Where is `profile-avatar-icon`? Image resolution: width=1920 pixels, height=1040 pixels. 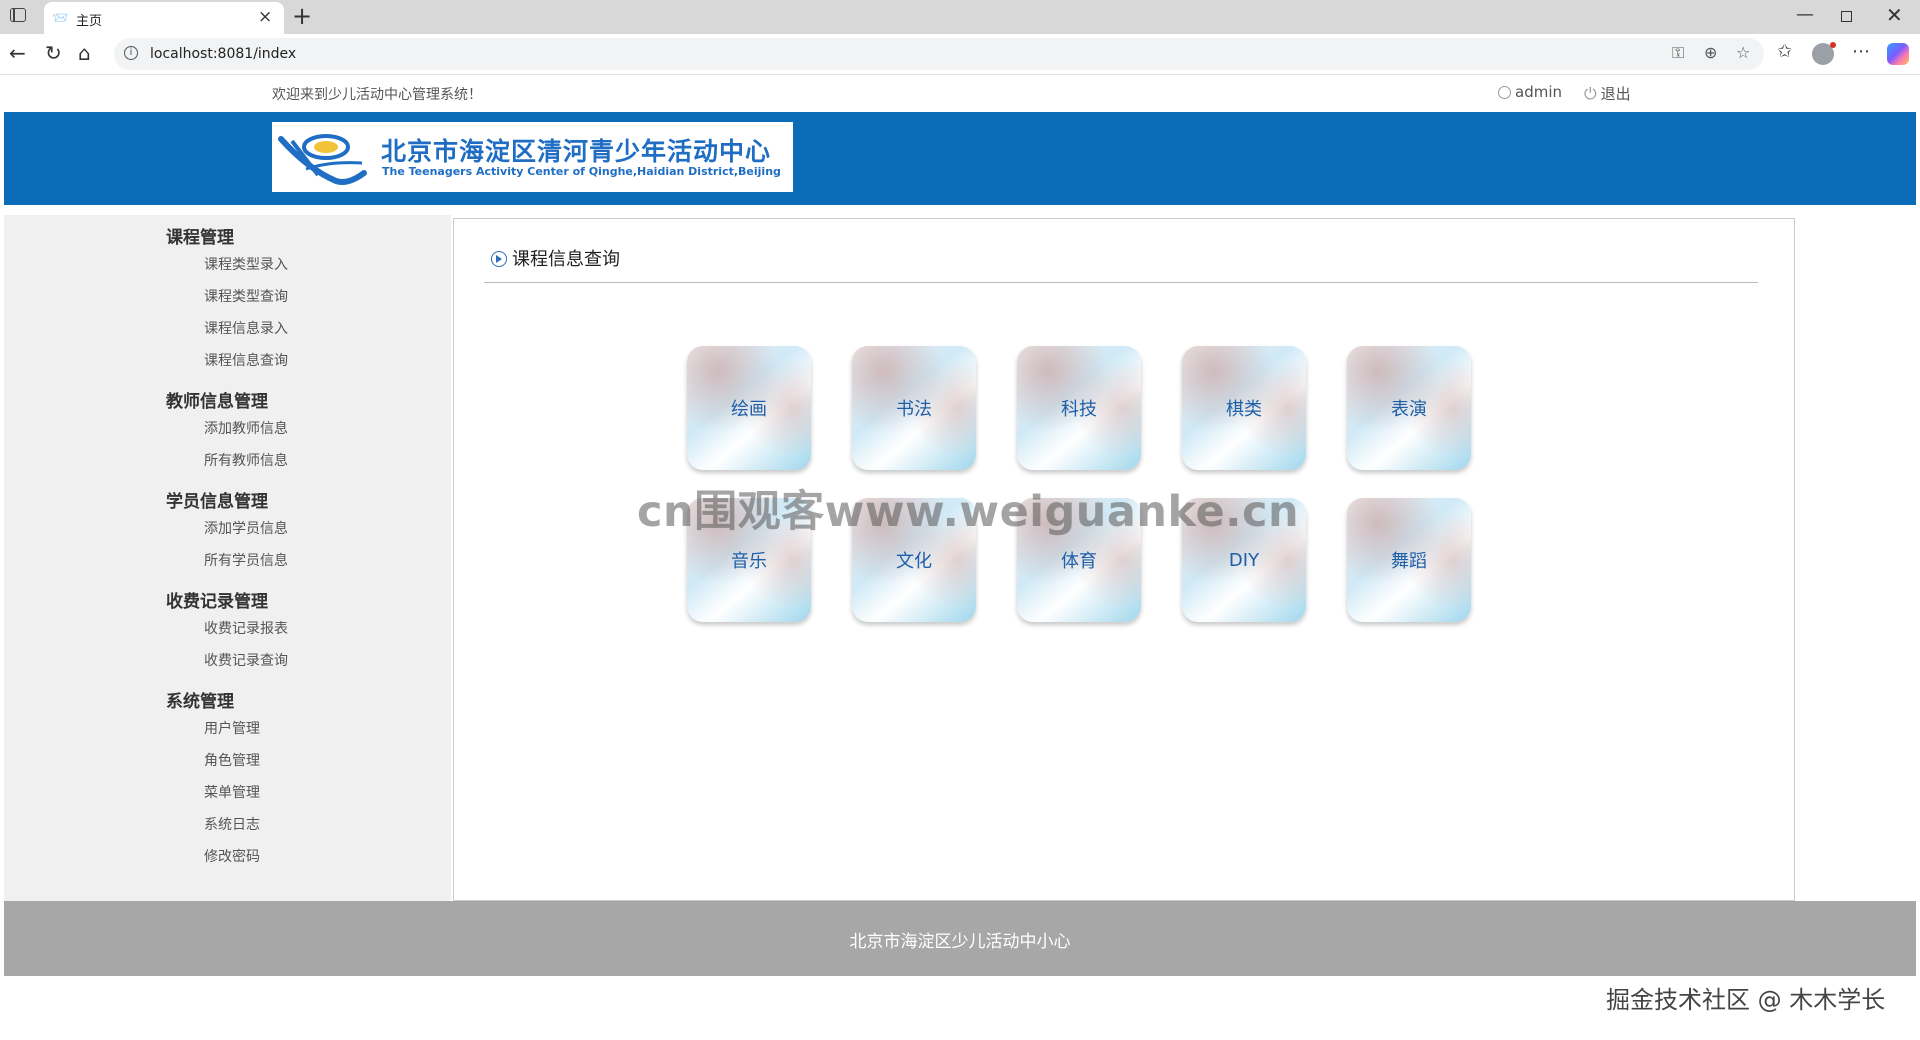
profile-avatar-icon is located at coordinates (1824, 53).